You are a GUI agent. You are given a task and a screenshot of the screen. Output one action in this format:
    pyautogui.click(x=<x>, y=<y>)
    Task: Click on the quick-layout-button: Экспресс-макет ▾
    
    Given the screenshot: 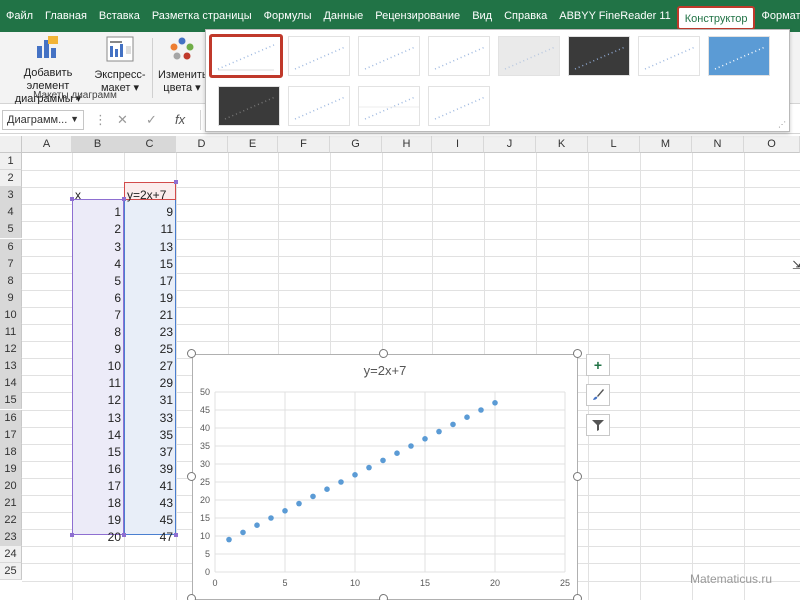 What is the action you would take?
    pyautogui.click(x=120, y=65)
    